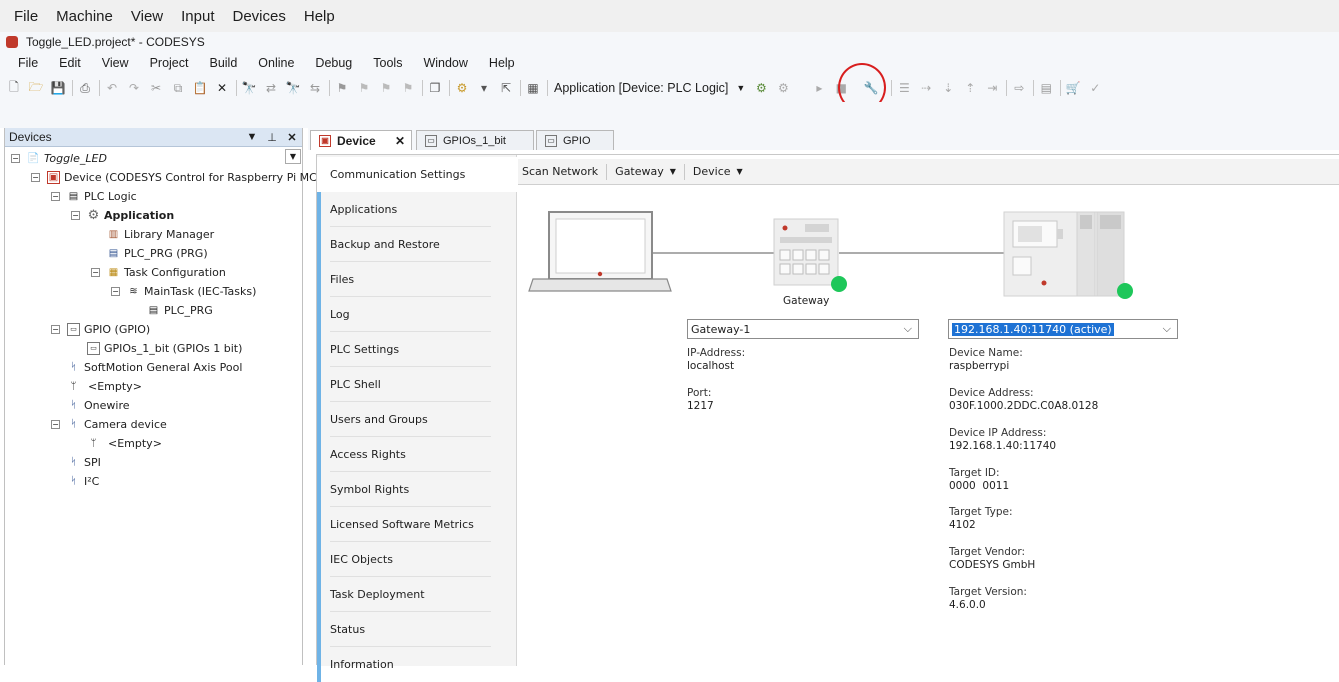  What do you see at coordinates (67, 158) in the screenshot?
I see `tree-item-project: 📄 Toggle_LED` at bounding box center [67, 158].